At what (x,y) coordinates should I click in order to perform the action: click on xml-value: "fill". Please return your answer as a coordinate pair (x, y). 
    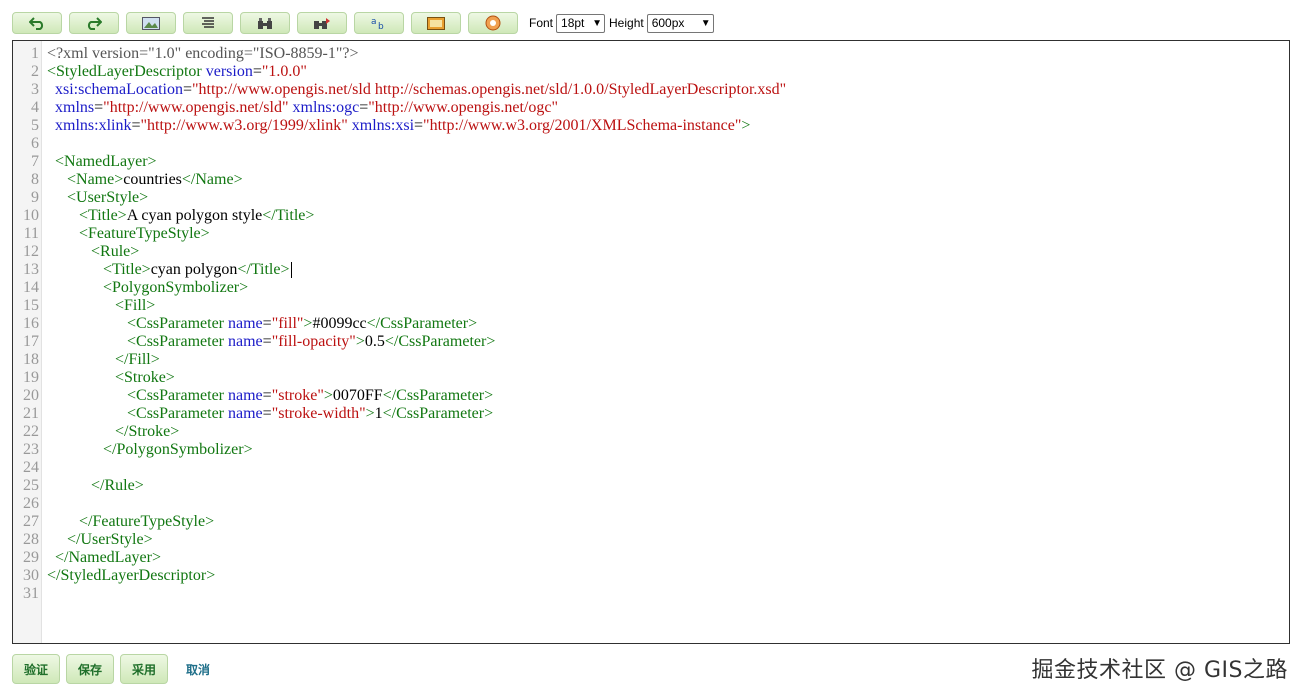
    Looking at the image, I should click on (287, 323).